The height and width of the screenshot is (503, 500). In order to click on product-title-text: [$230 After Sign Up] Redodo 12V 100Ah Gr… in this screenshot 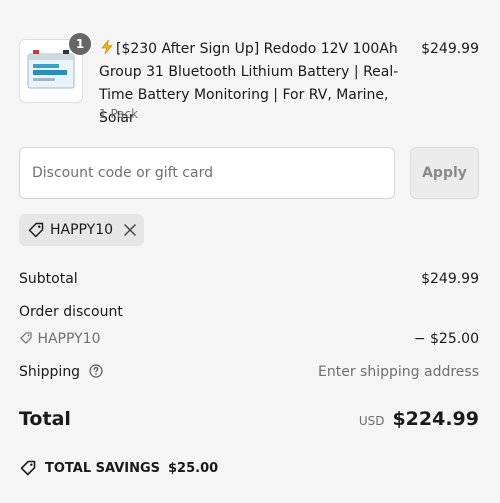, I will do `click(249, 83)`.